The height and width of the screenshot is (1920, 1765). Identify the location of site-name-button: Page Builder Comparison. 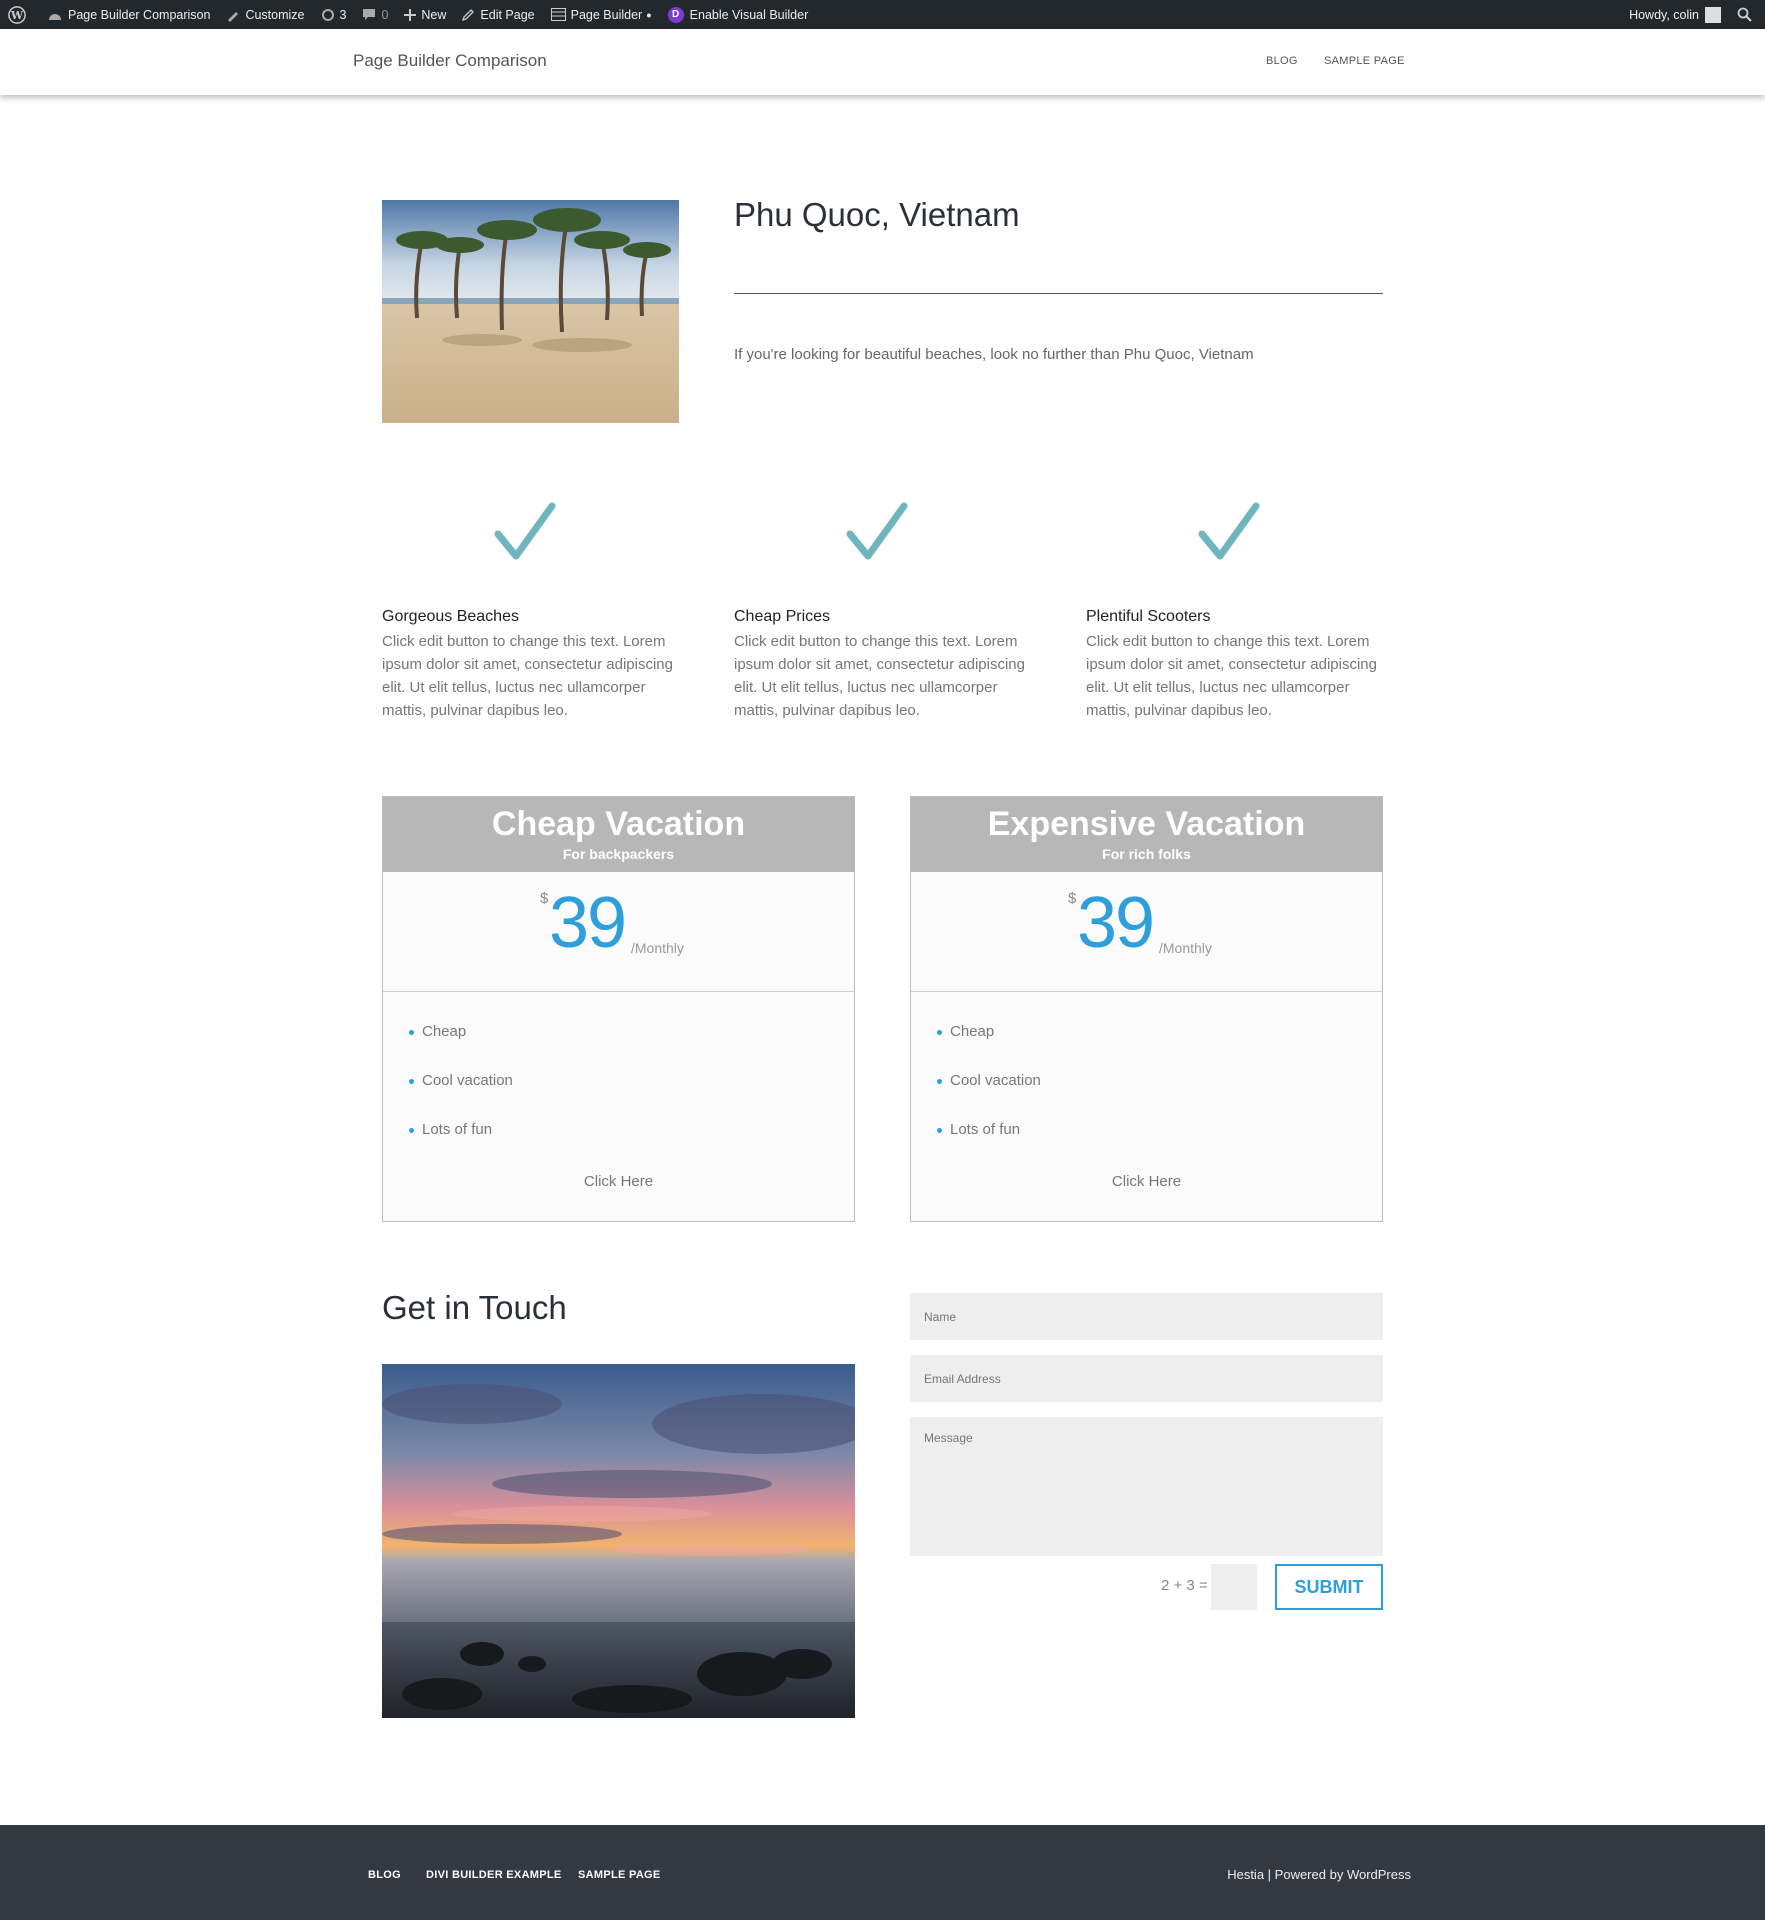
(128, 14).